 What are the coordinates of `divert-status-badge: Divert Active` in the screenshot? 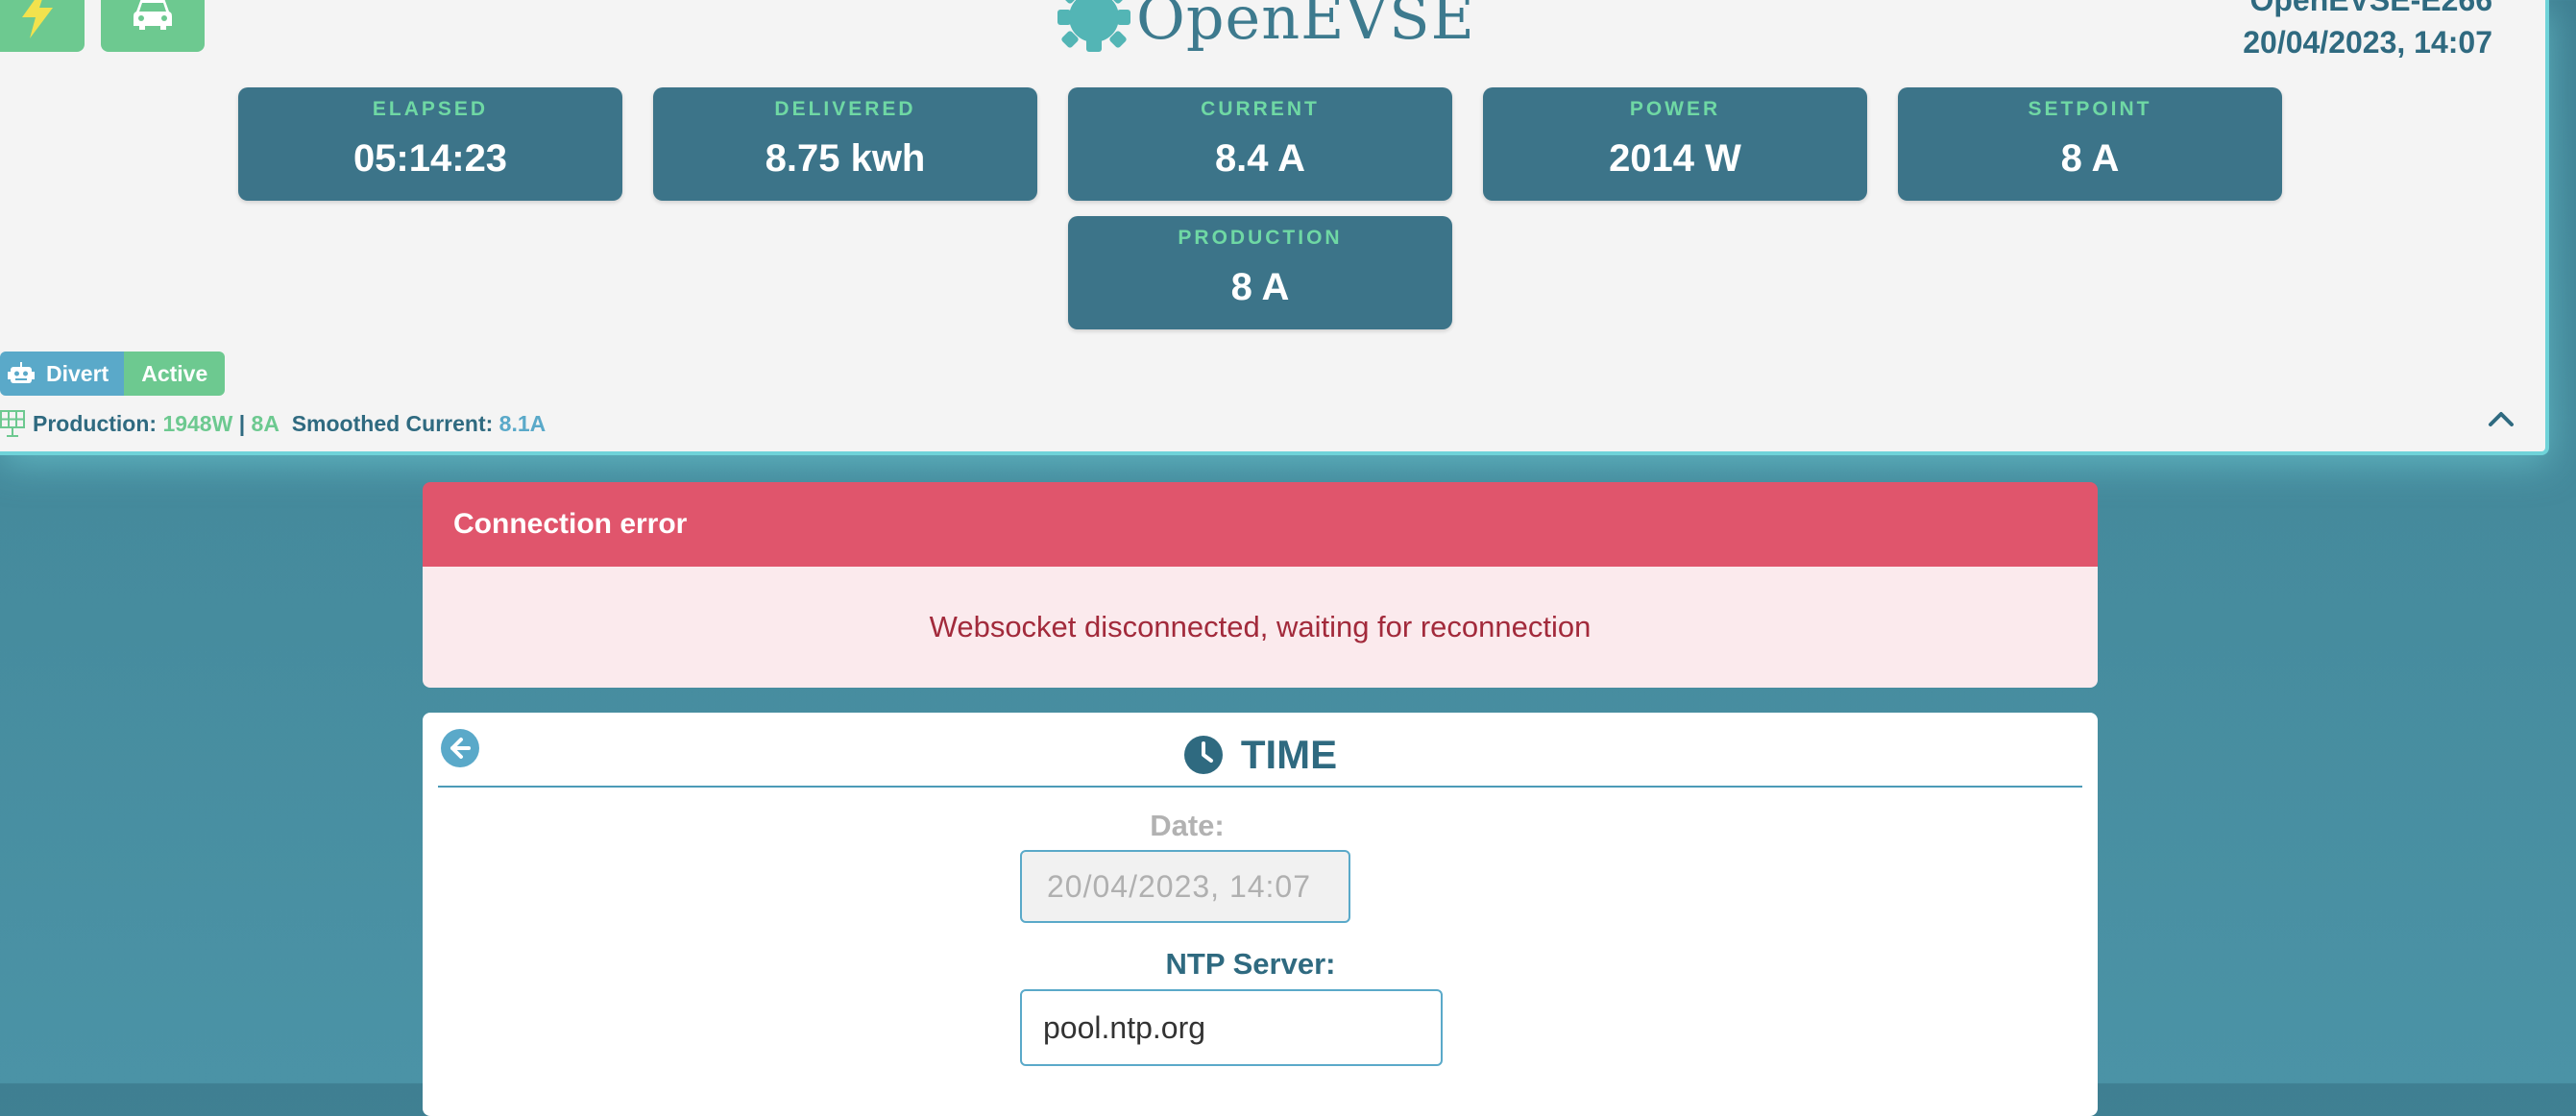 It's located at (113, 374).